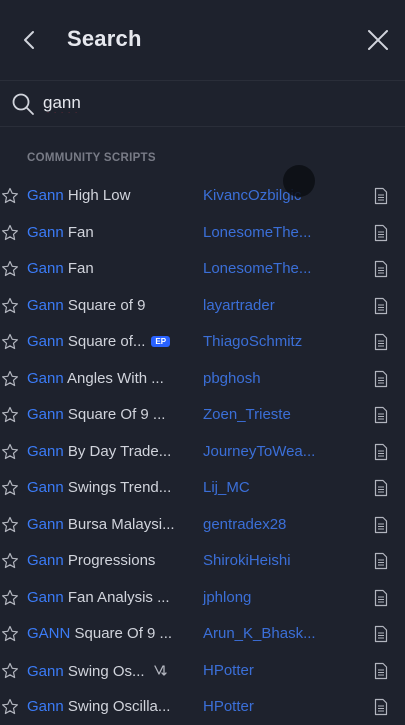 Image resolution: width=405 pixels, height=725 pixels. What do you see at coordinates (49, 633) in the screenshot?
I see `match-highlight: GANN` at bounding box center [49, 633].